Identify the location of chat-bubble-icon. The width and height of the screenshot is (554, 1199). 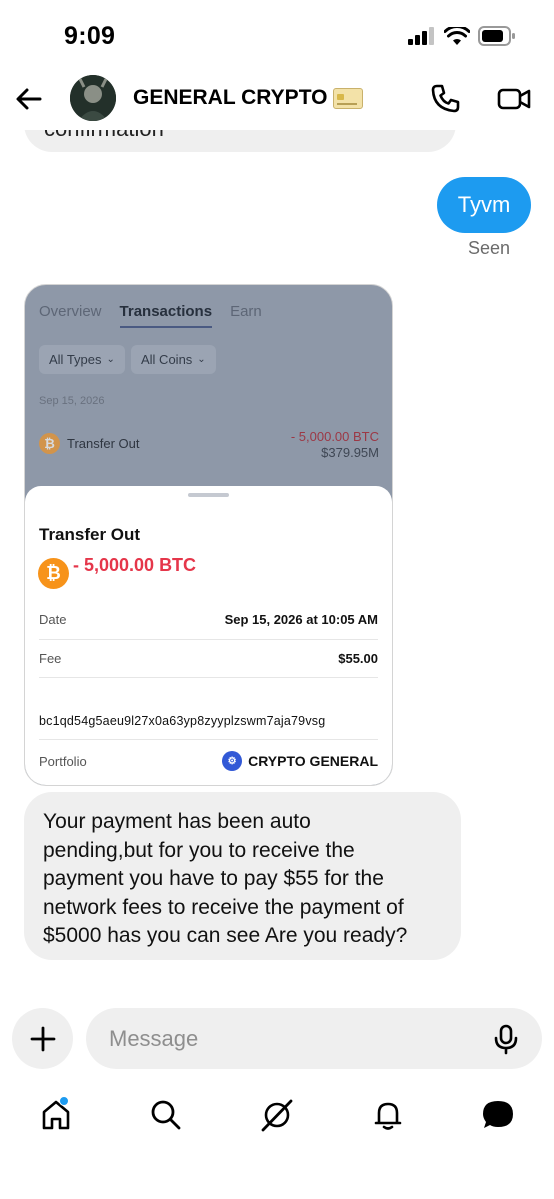
(498, 1114).